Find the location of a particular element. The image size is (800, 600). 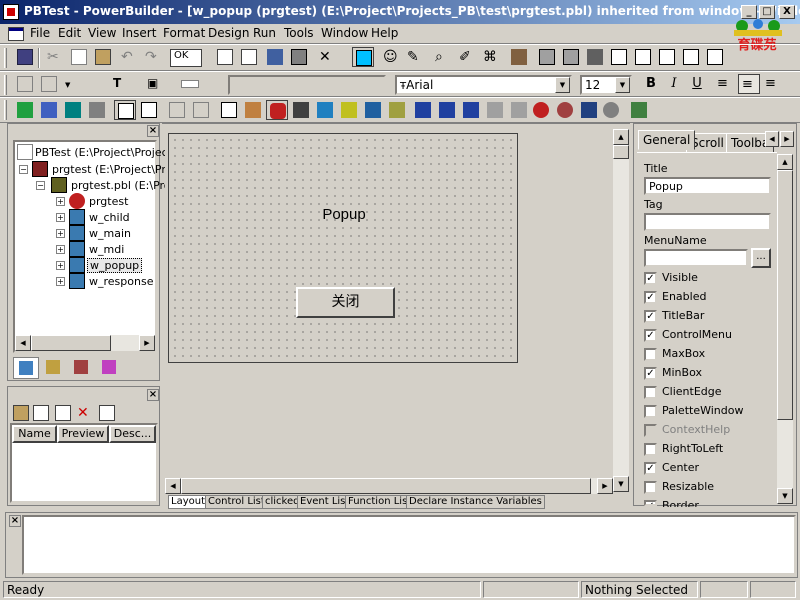

properties-vscrollbar: ▲ ▼ is located at coordinates (785, 329).